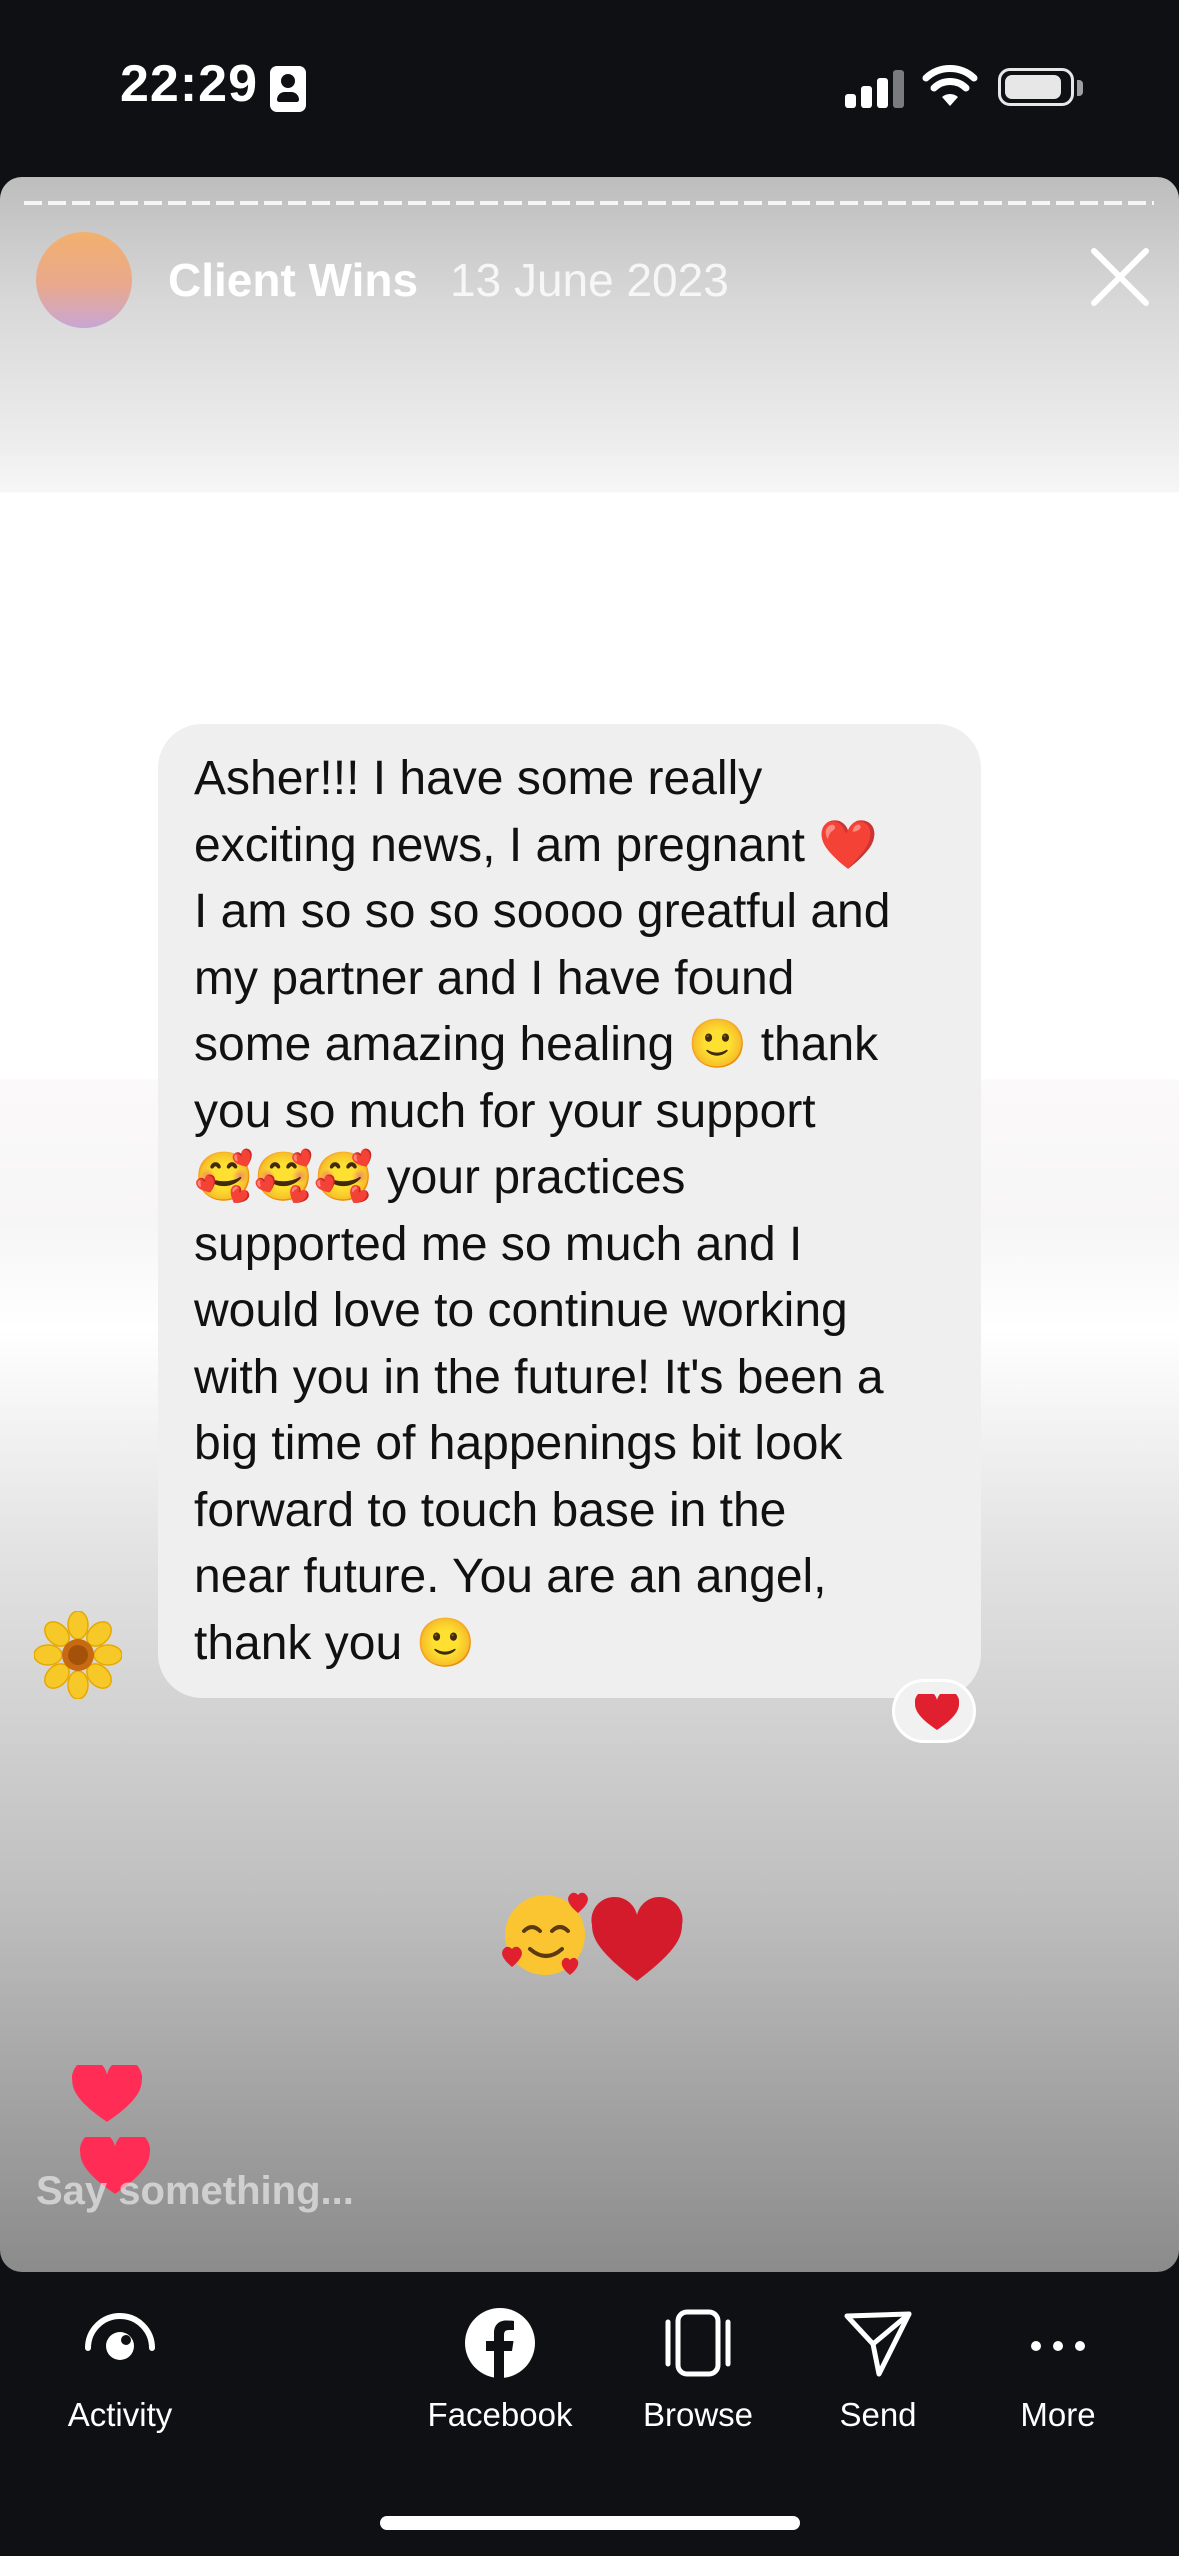  What do you see at coordinates (189, 84) in the screenshot?
I see `status-time: 22:29` at bounding box center [189, 84].